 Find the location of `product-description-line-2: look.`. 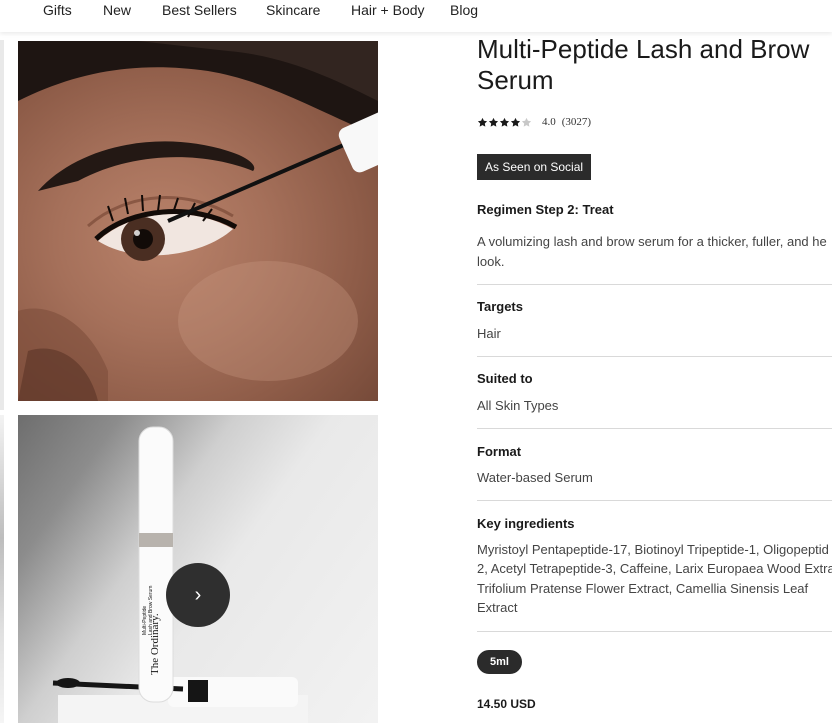

product-description-line-2: look. is located at coordinates (491, 261).